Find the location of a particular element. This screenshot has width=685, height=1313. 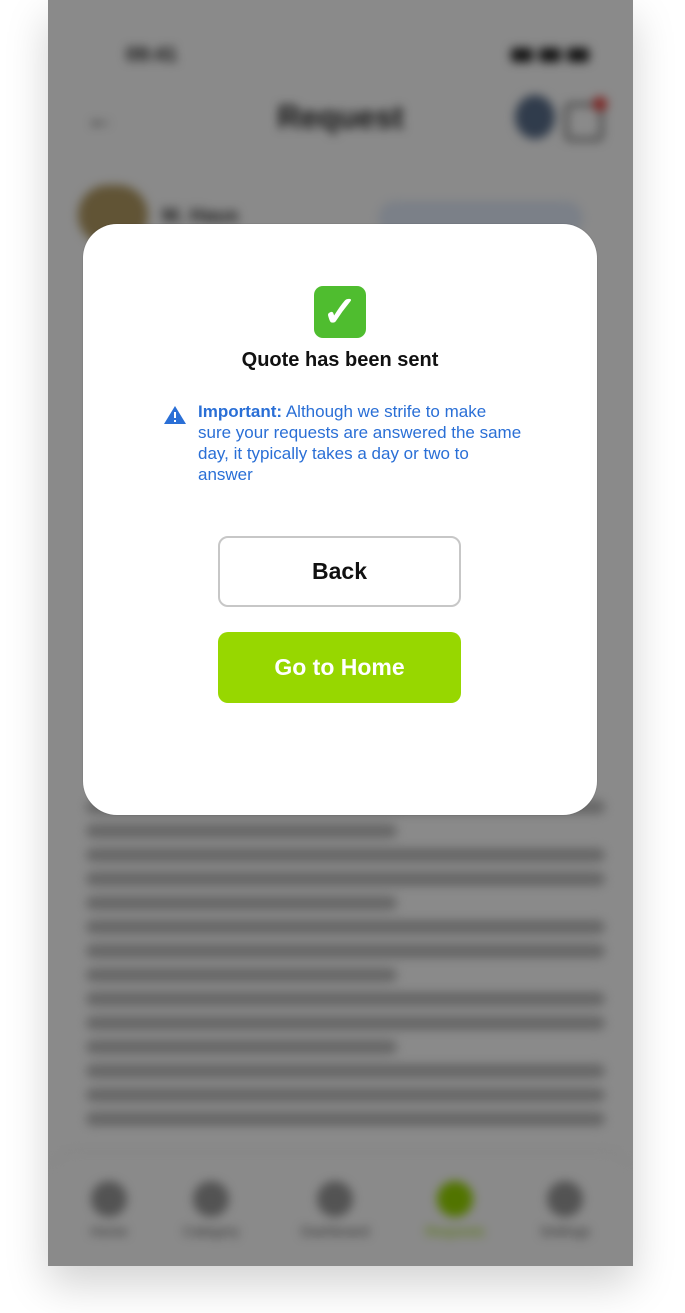

notice-label: Important: is located at coordinates (240, 411).